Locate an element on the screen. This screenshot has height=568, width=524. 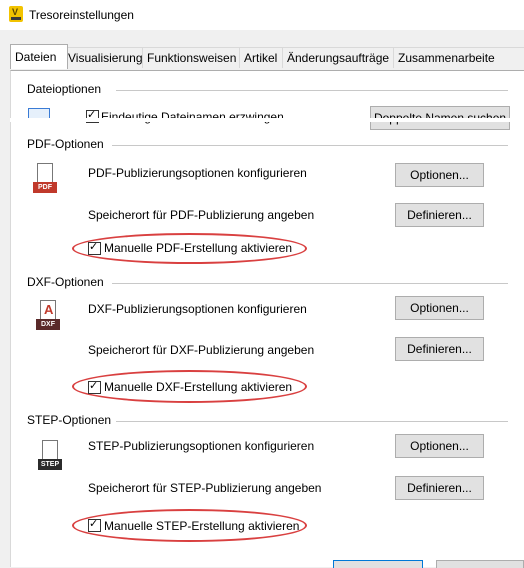
pdf-location-label: Speicherort für PDF-Publizierung angeben is located at coordinates (201, 215).